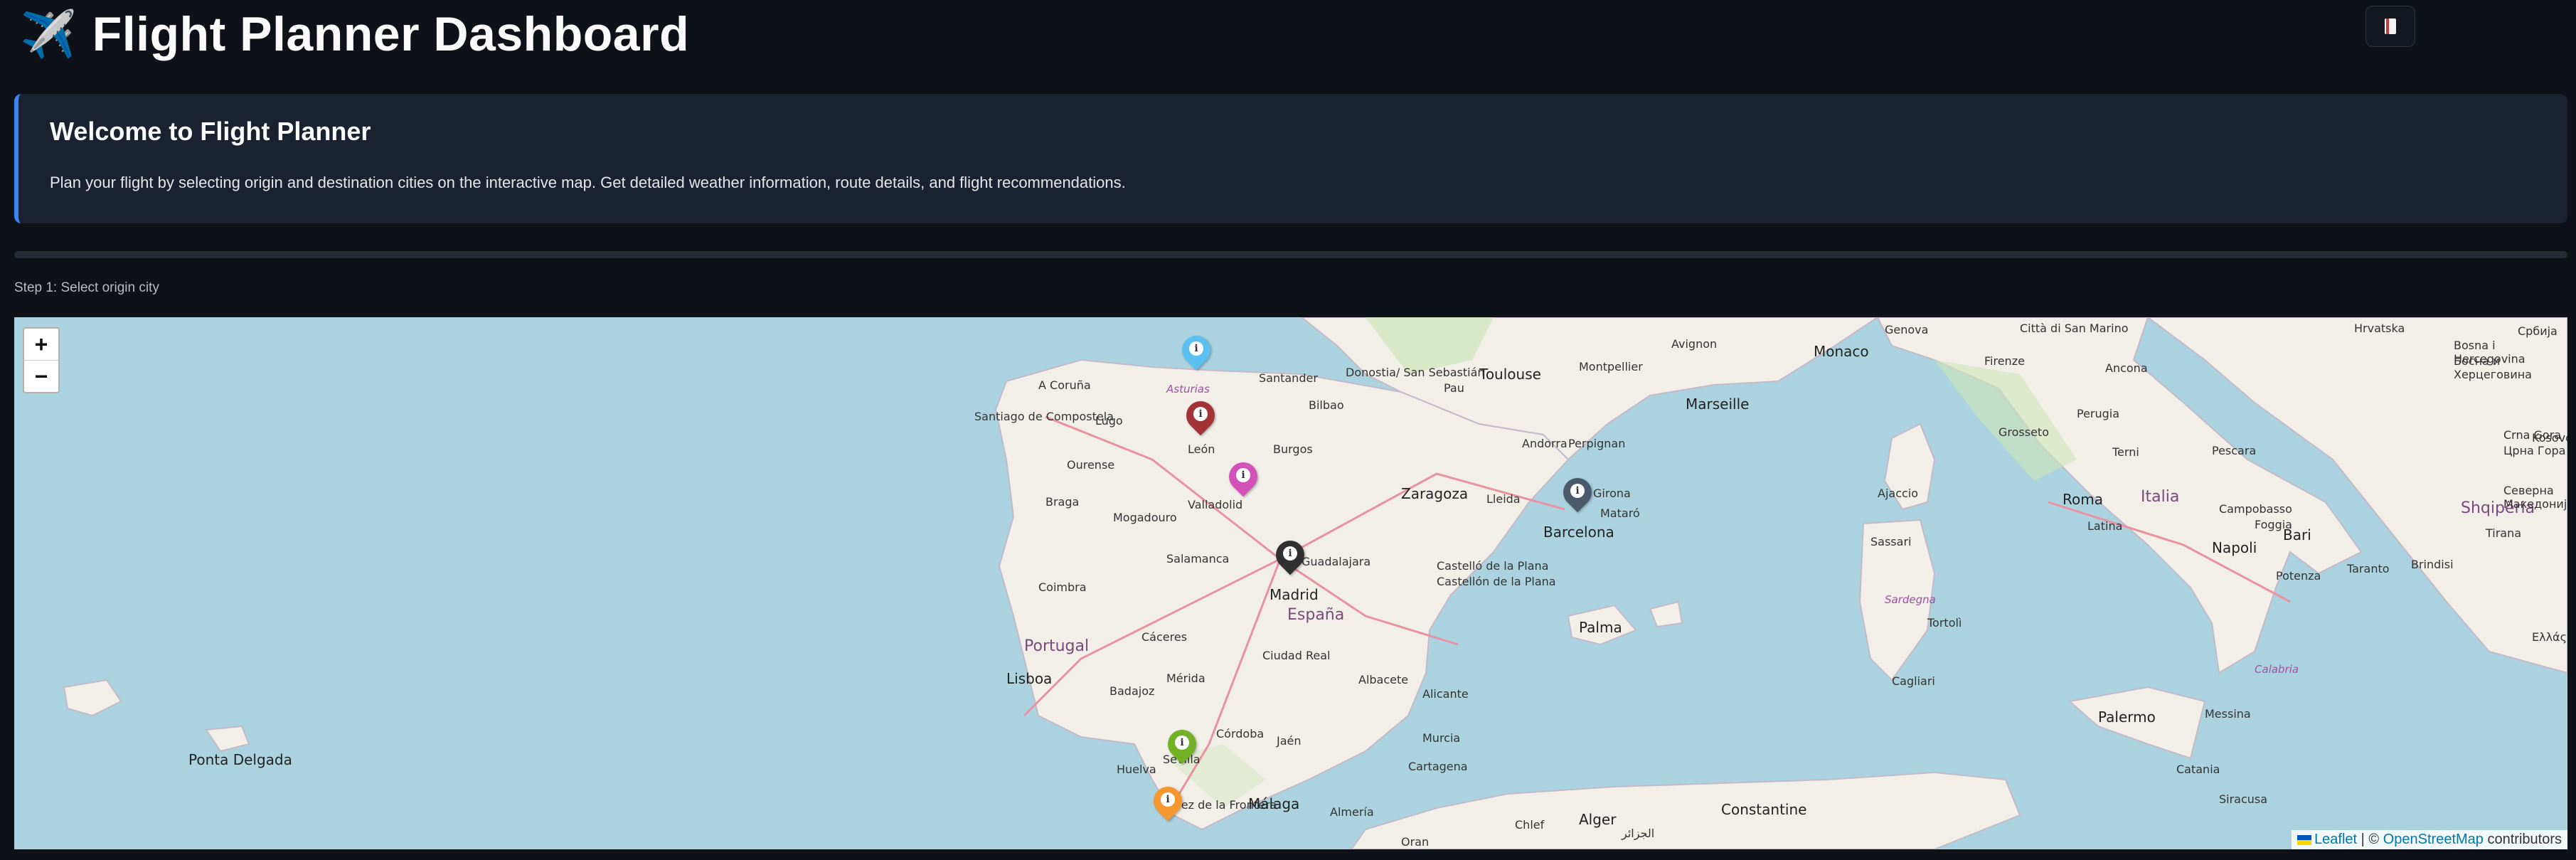  Describe the element at coordinates (2304, 839) in the screenshot. I see `ukraine-flag-icon` at that location.